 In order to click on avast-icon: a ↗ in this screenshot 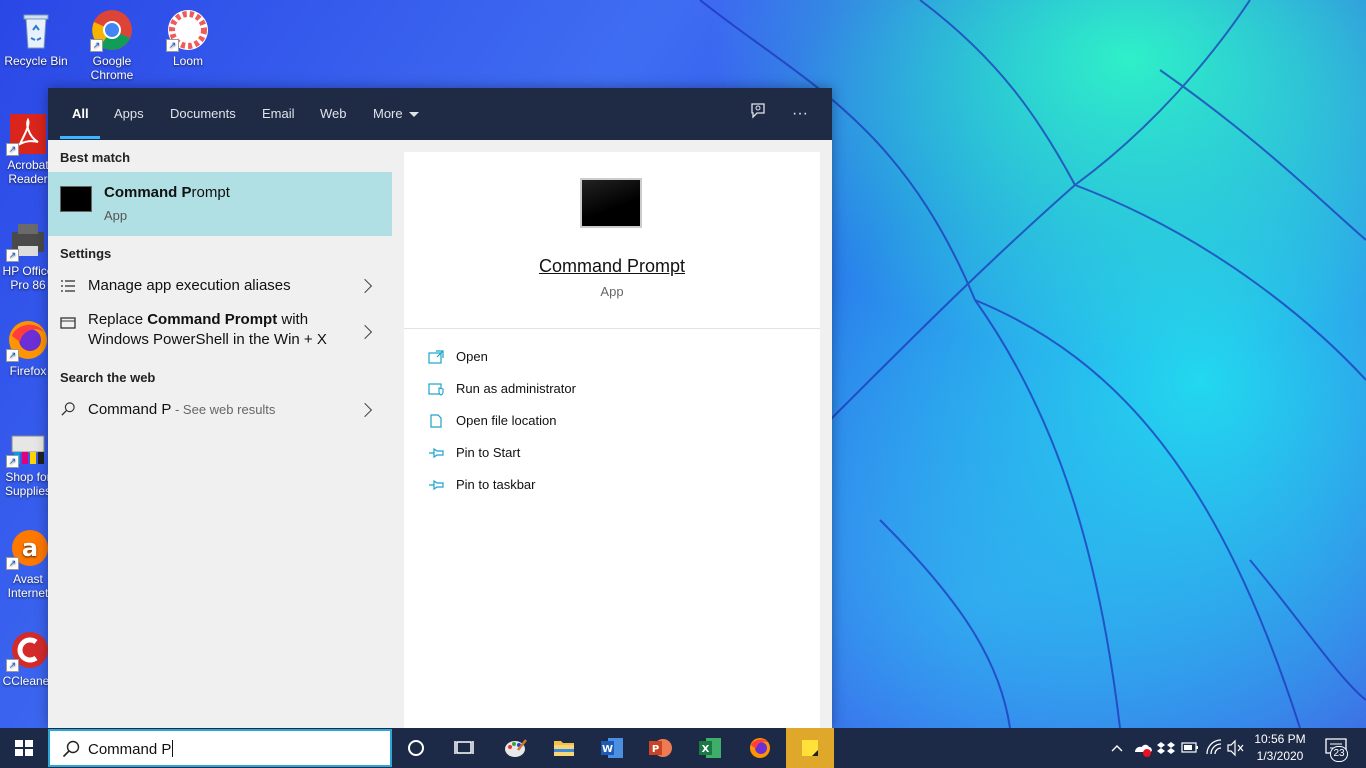, I will do `click(28, 548)`.